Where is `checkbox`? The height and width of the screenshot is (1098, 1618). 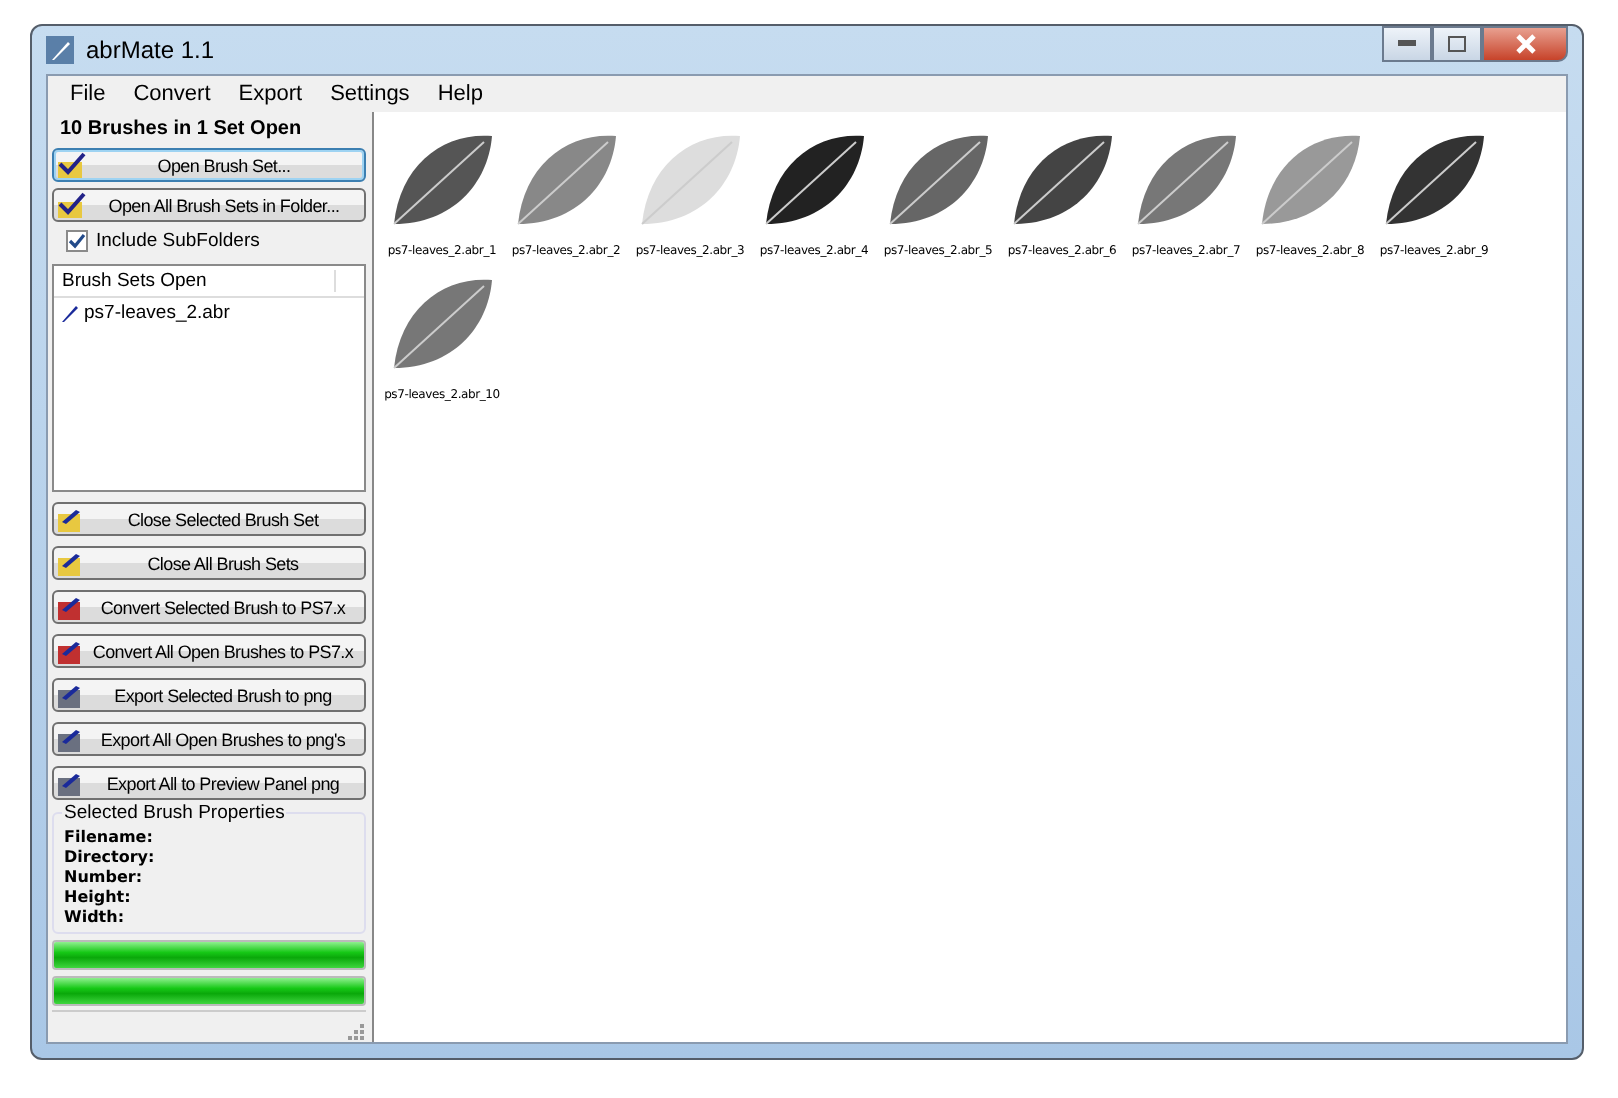
checkbox is located at coordinates (77, 241).